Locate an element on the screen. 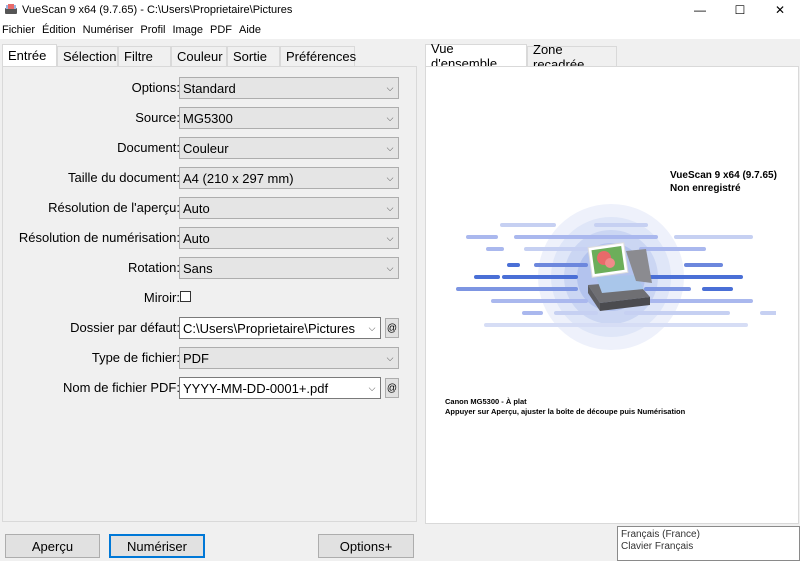 The height and width of the screenshot is (561, 800). preview-tabs: Vue d'ensemble Zone recadrée is located at coordinates (521, 56).